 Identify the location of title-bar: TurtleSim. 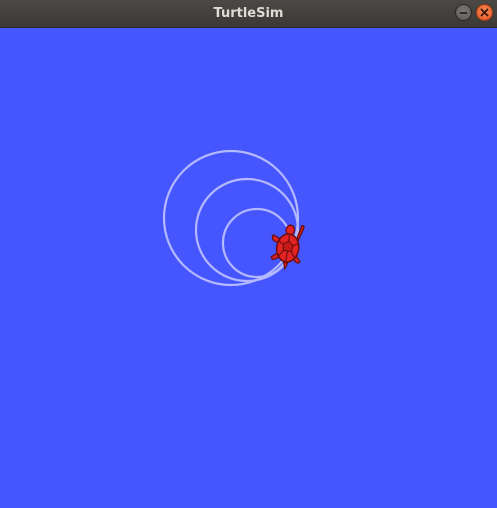
(248, 14).